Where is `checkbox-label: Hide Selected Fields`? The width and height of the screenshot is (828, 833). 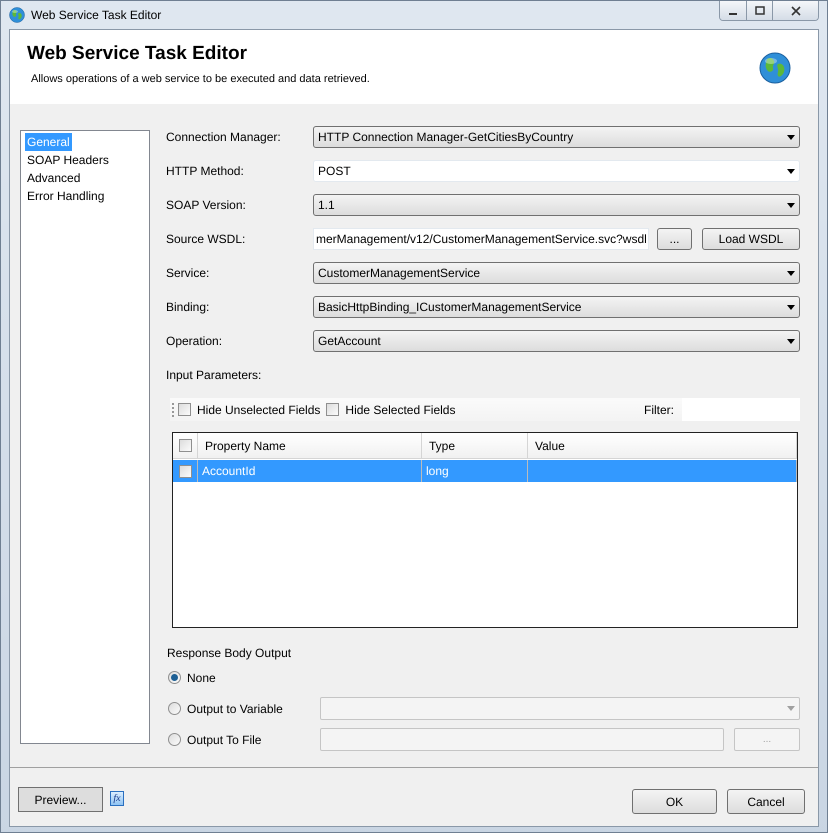
checkbox-label: Hide Selected Fields is located at coordinates (400, 410).